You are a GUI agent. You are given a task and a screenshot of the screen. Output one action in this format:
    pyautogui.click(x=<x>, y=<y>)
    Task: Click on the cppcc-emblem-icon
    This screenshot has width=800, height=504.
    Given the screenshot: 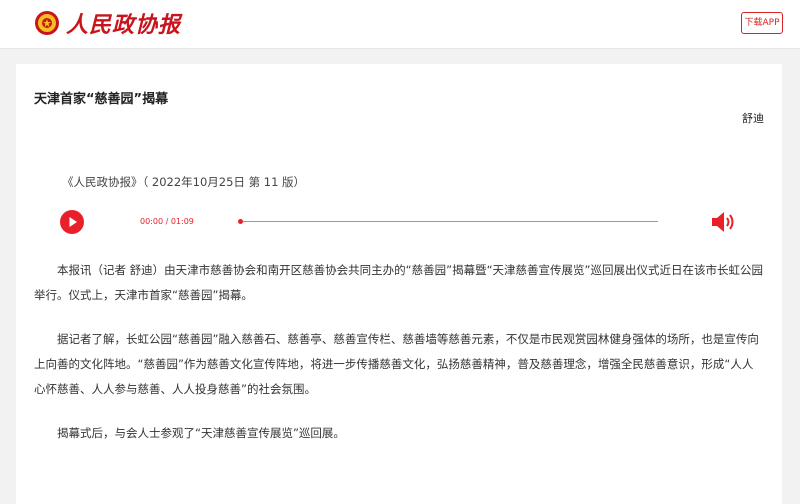 What is the action you would take?
    pyautogui.click(x=47, y=23)
    